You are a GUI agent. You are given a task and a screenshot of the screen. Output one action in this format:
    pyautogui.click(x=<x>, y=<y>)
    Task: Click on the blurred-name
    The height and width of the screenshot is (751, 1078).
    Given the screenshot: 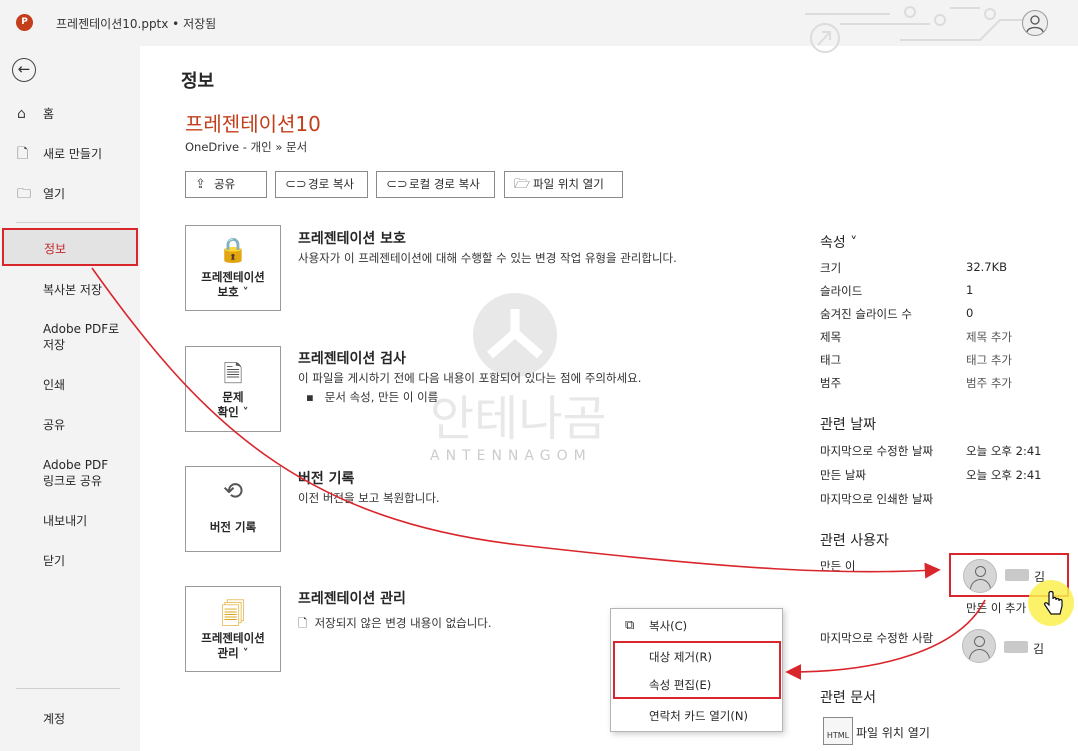 What is the action you would take?
    pyautogui.click(x=1017, y=575)
    